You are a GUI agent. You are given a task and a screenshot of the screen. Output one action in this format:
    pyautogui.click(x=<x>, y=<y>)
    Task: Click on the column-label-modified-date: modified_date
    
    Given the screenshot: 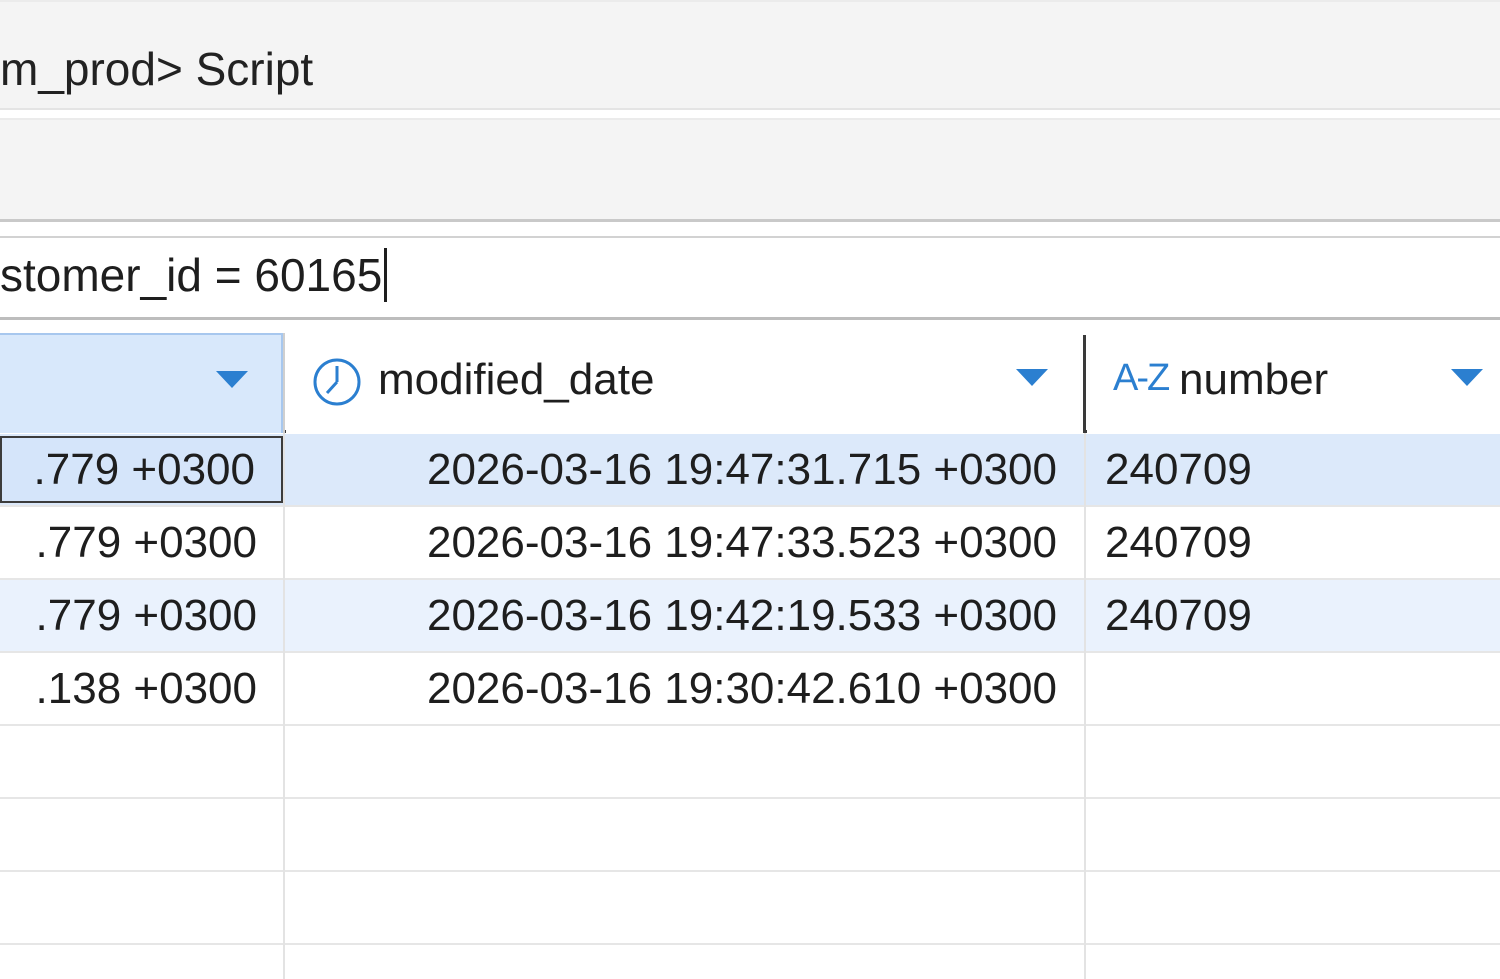 What is the action you would take?
    pyautogui.click(x=516, y=379)
    